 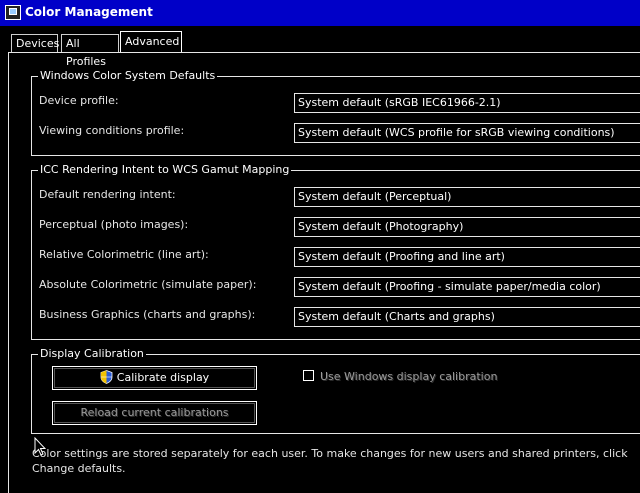 What do you see at coordinates (154, 413) in the screenshot?
I see `reload-calibrations-button: Reload current calibrations` at bounding box center [154, 413].